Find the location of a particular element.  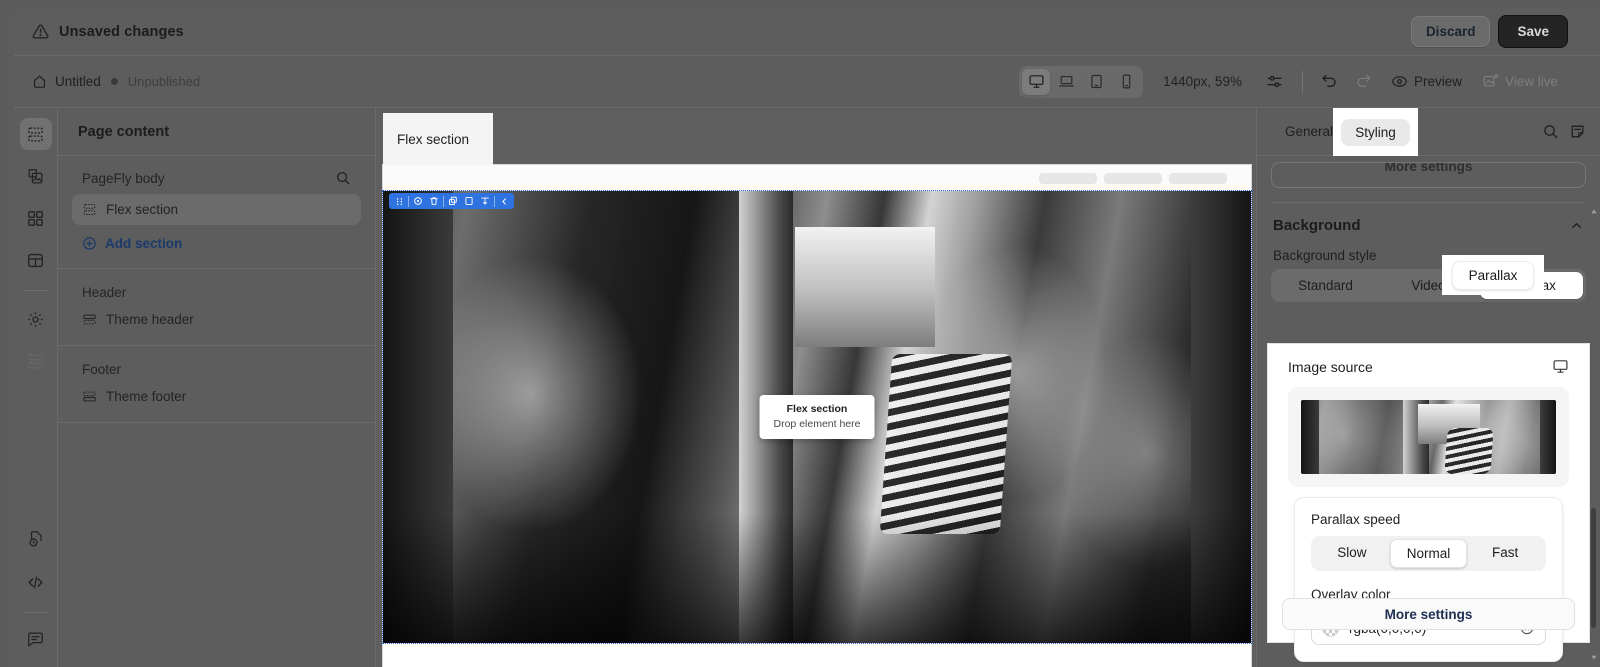

header-group: Header Theme header is located at coordinates (216, 307).